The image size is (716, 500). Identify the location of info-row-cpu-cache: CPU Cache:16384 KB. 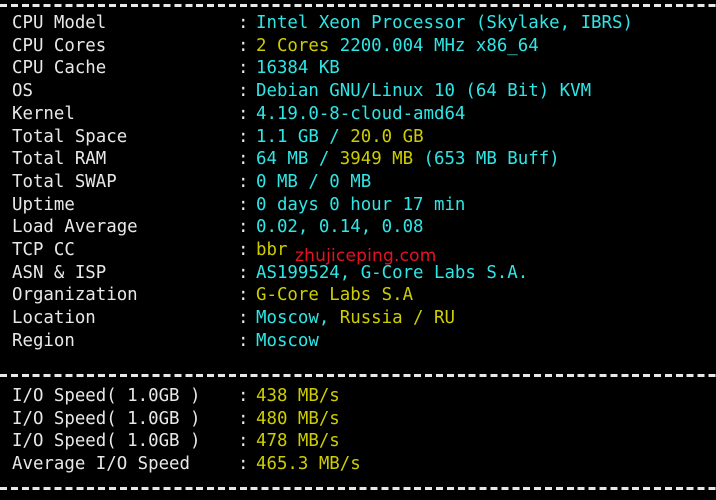
(358, 68).